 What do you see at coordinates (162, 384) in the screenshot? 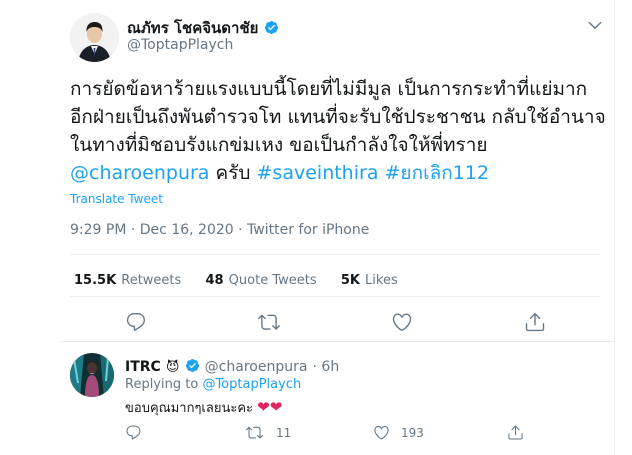
I see `replying-to-label: Replying to` at bounding box center [162, 384].